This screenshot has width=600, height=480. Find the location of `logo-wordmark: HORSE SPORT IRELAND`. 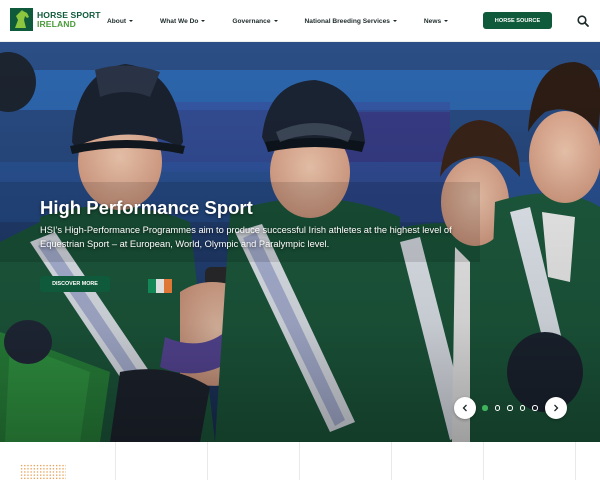

logo-wordmark: HORSE SPORT IRELAND is located at coordinates (69, 19).